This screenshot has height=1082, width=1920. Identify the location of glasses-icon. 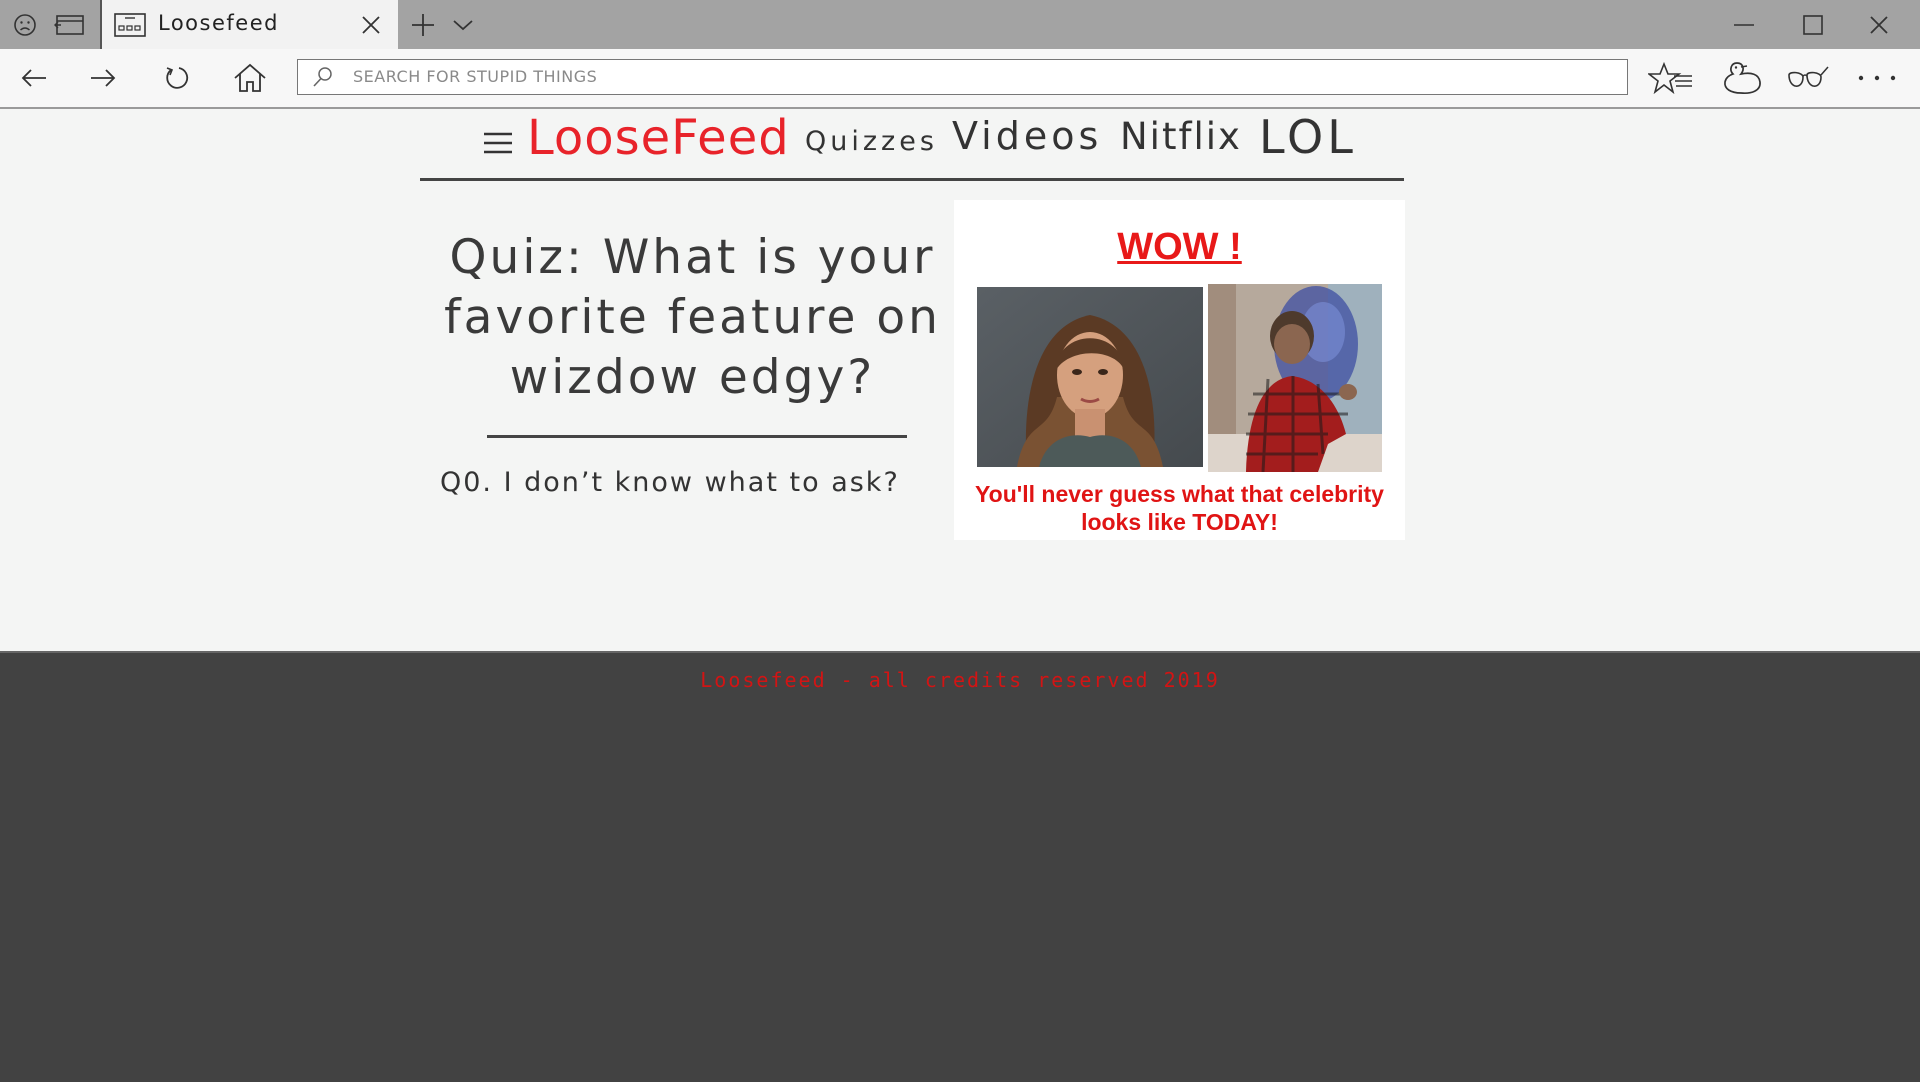
(1808, 78).